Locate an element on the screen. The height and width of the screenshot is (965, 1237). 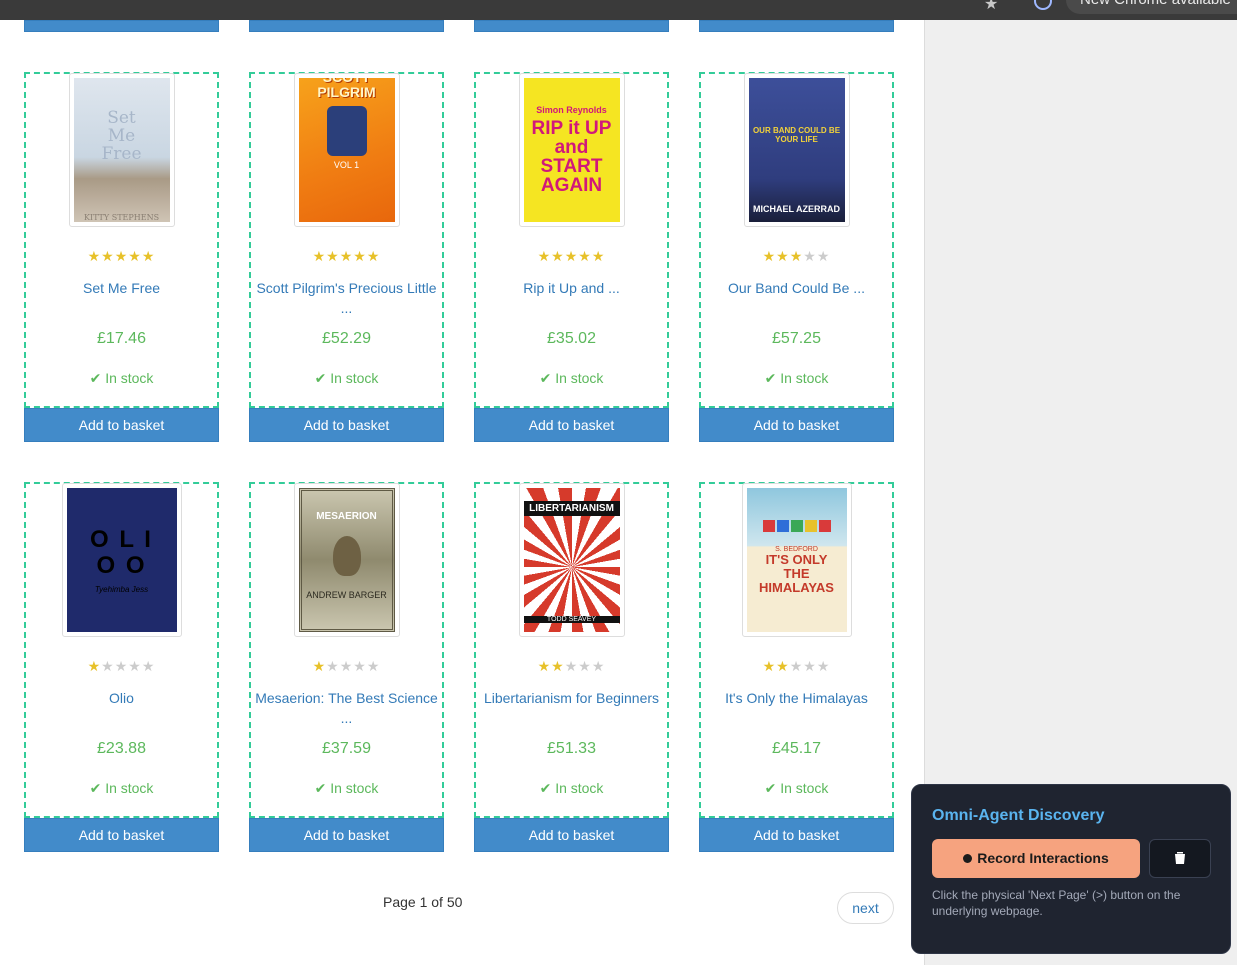
next-page-button: next is located at coordinates (865, 908).